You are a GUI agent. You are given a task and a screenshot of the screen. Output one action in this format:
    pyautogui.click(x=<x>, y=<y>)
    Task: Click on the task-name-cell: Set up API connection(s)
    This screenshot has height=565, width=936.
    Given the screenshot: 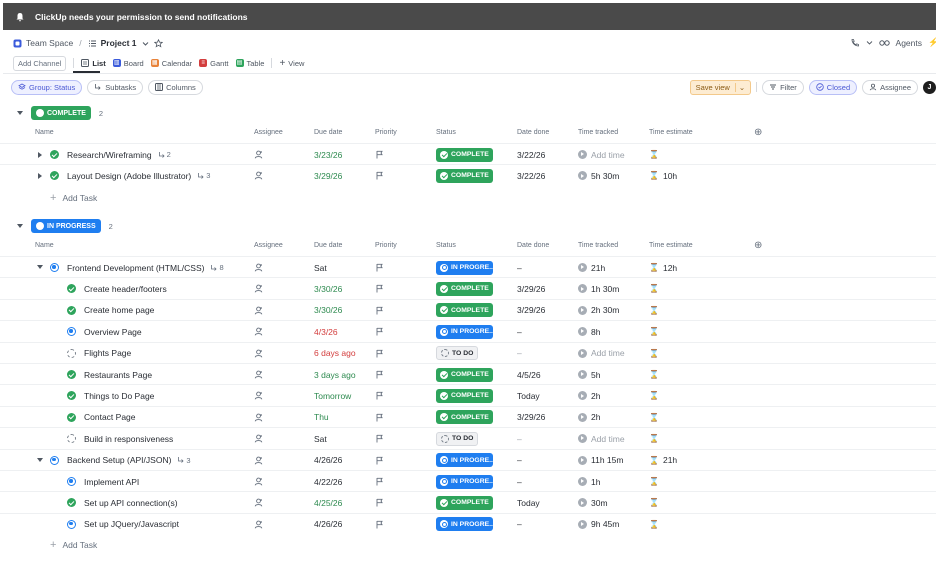 What is the action you would take?
    pyautogui.click(x=122, y=502)
    